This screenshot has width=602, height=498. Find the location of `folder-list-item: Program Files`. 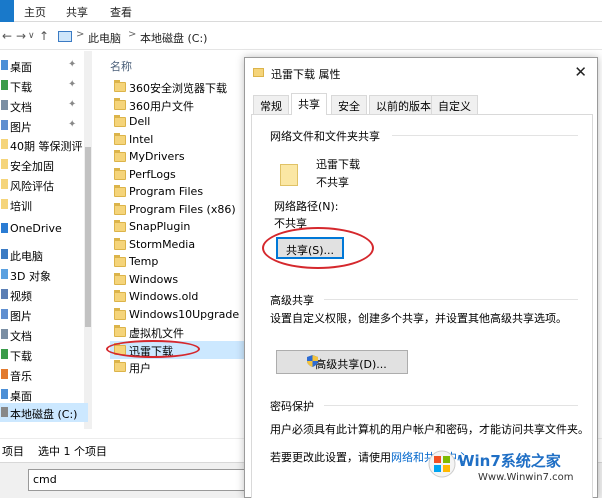

folder-list-item: Program Files is located at coordinates (177, 192).